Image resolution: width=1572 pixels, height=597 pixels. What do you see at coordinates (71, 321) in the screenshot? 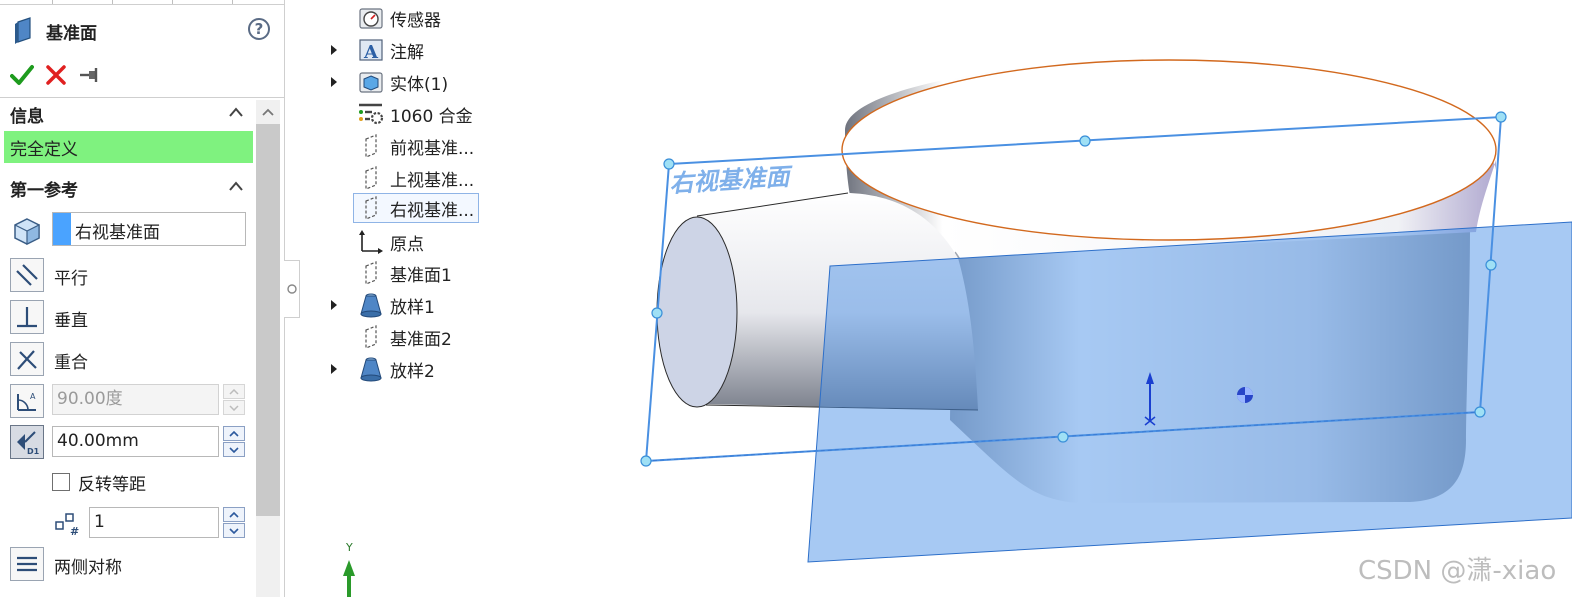
I see `perpendicular-label: 垂直` at bounding box center [71, 321].